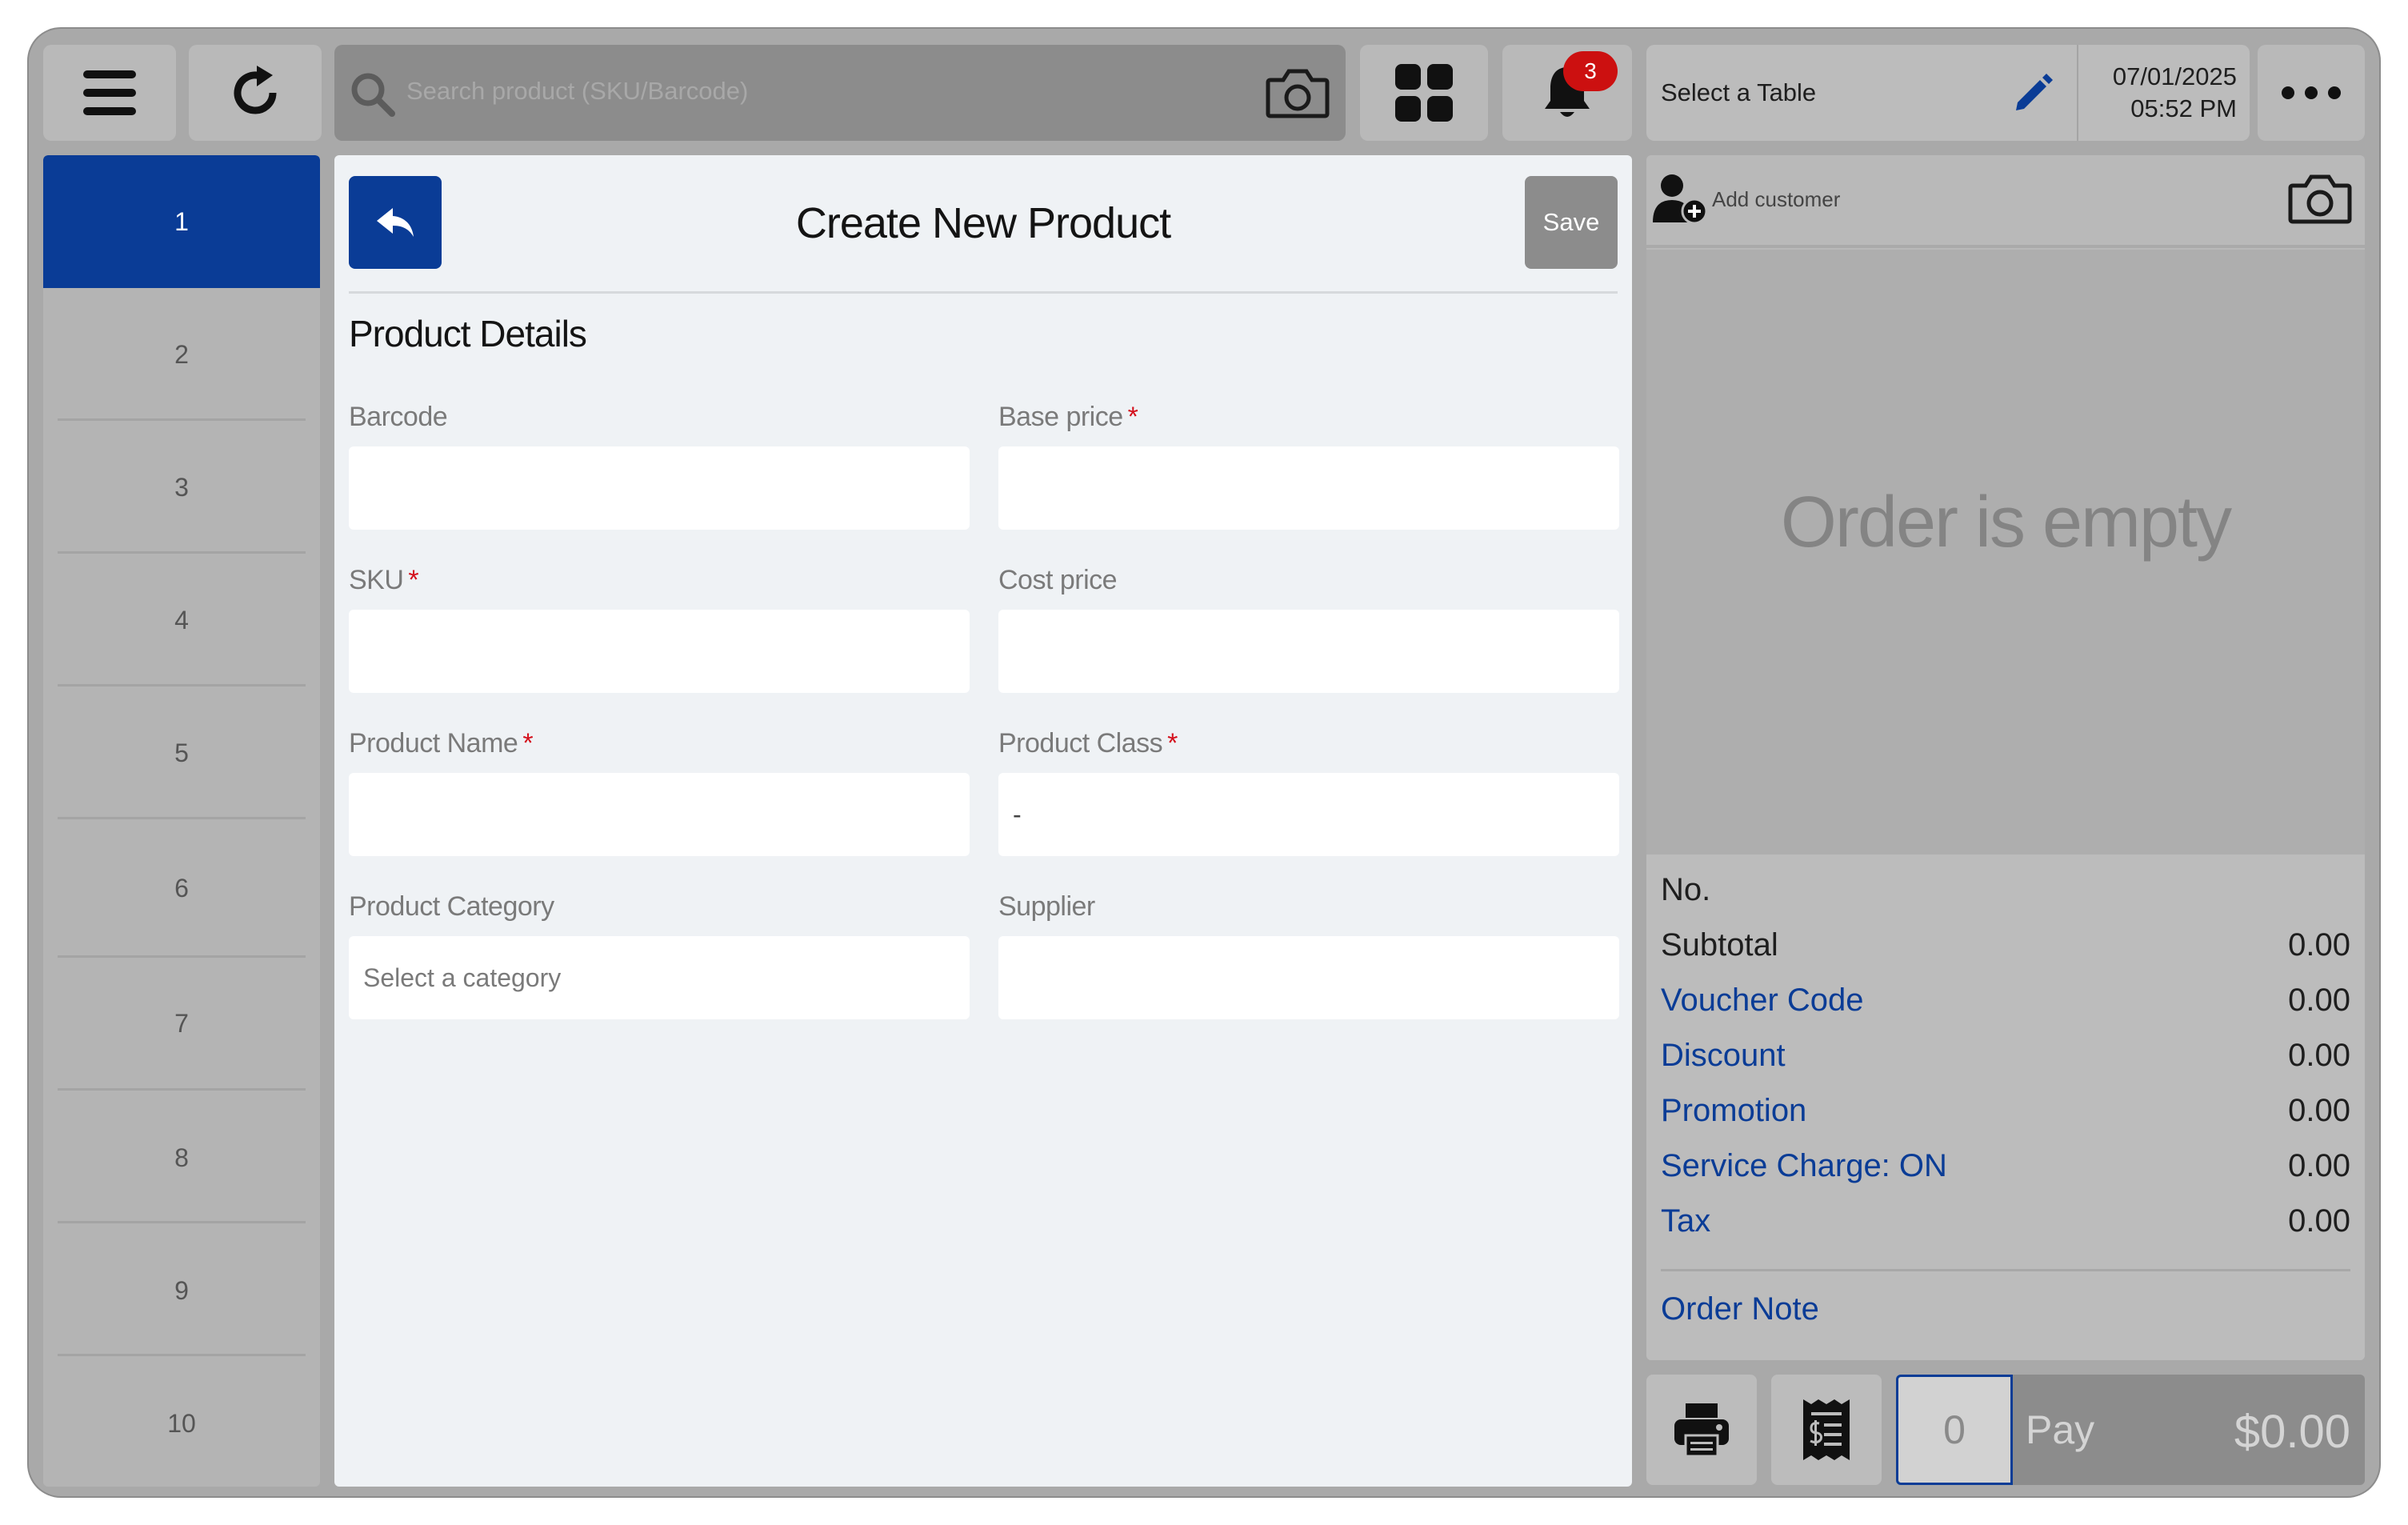 The width and height of the screenshot is (2408, 1525). I want to click on order-tab-10: 10, so click(181, 1422).